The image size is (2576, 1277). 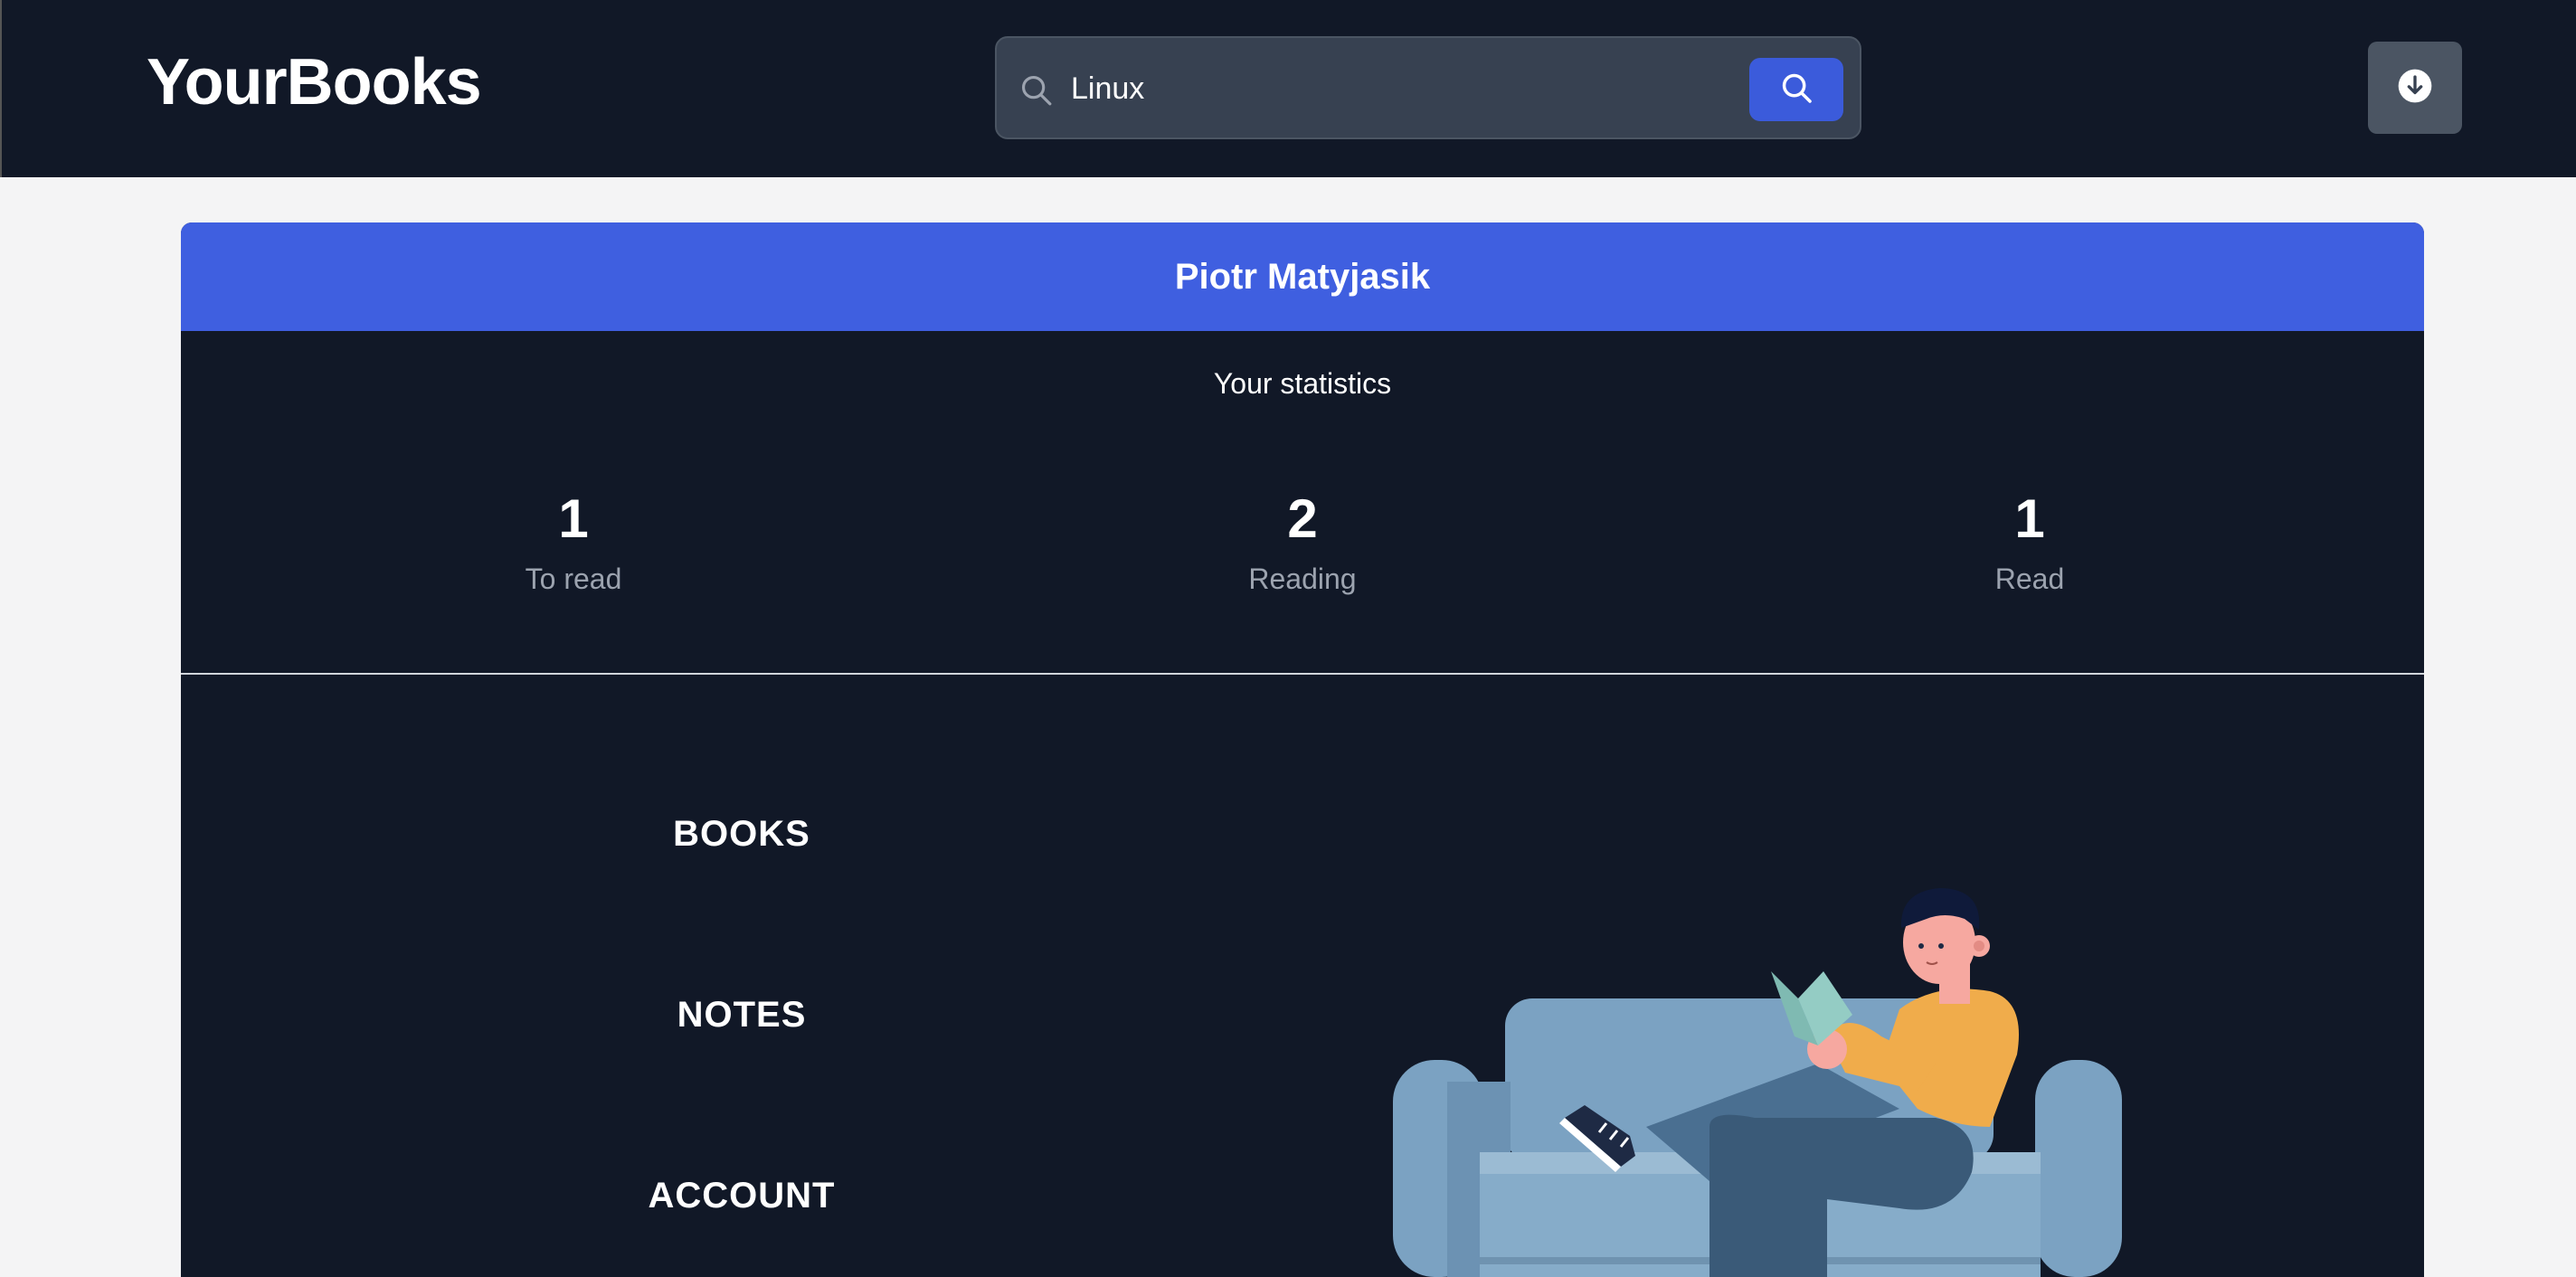 What do you see at coordinates (1302, 518) in the screenshot?
I see `stat-value: 2` at bounding box center [1302, 518].